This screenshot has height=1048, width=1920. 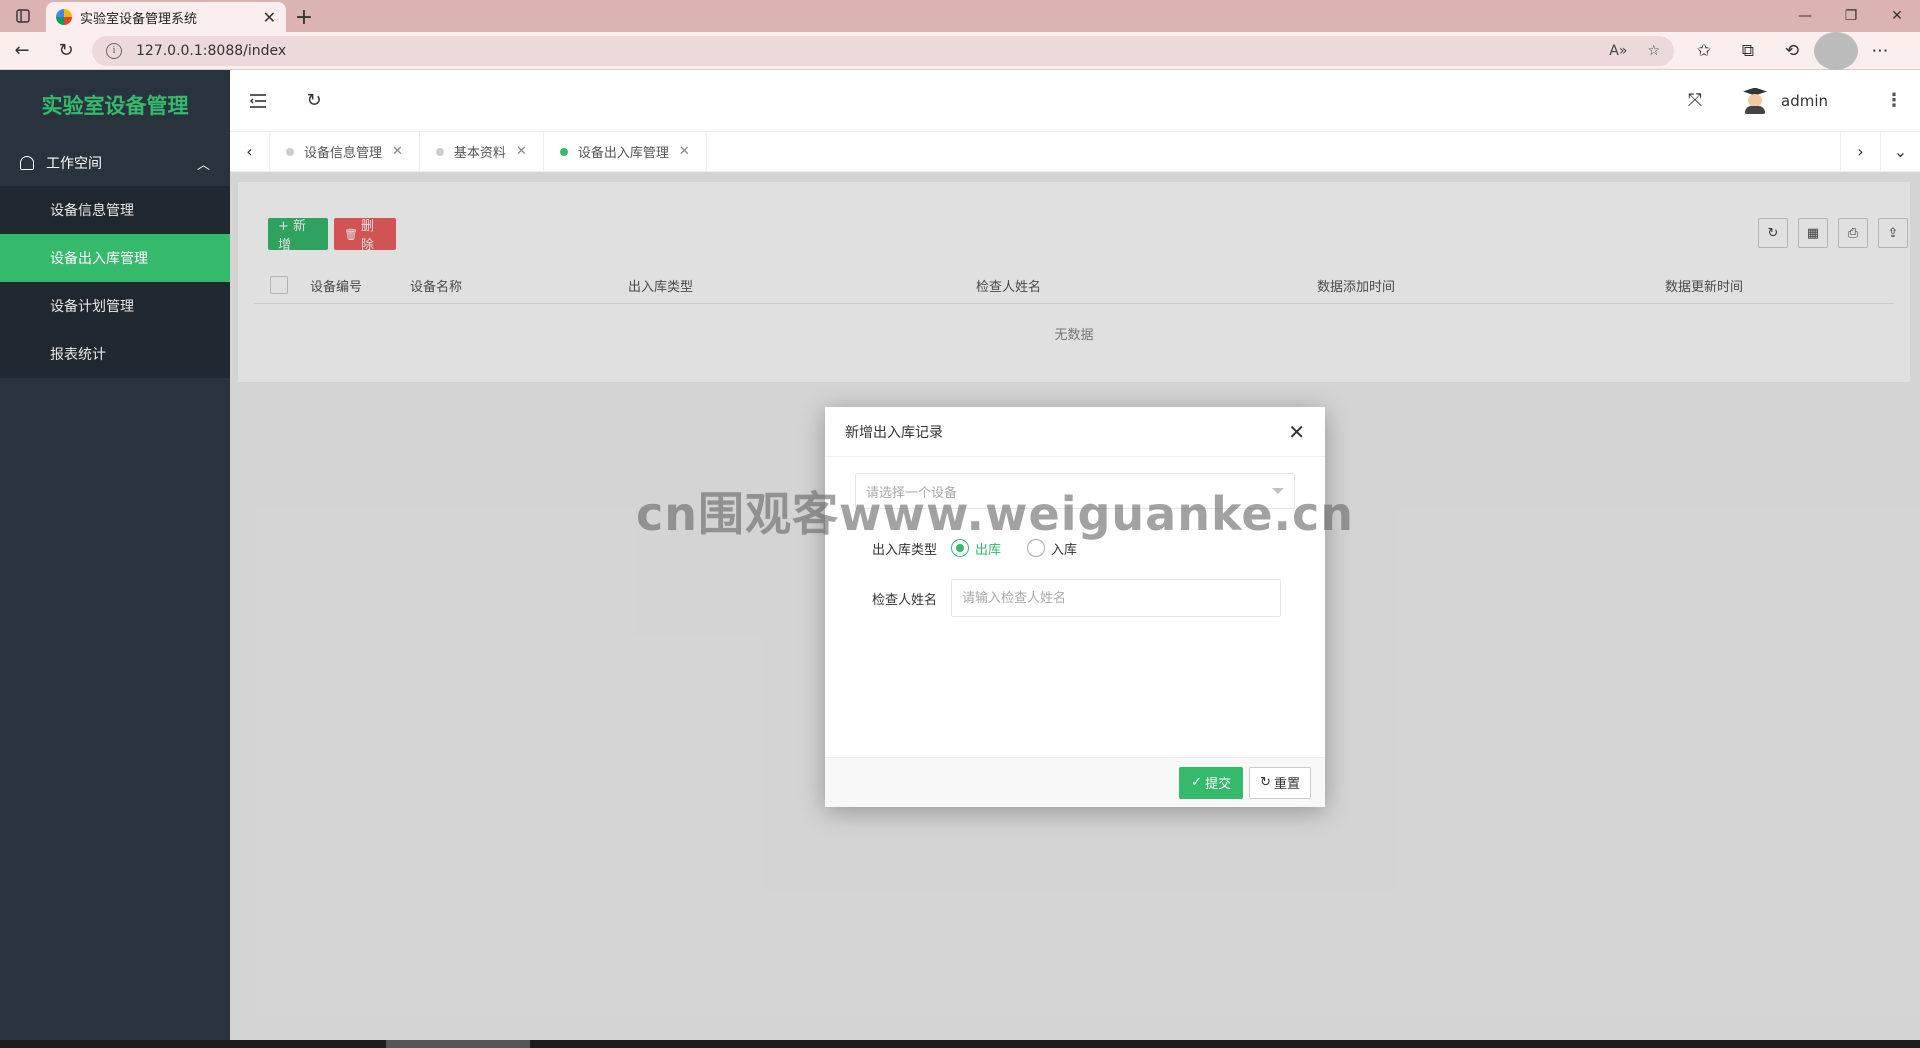 I want to click on site-info-icon: i, so click(x=114, y=50).